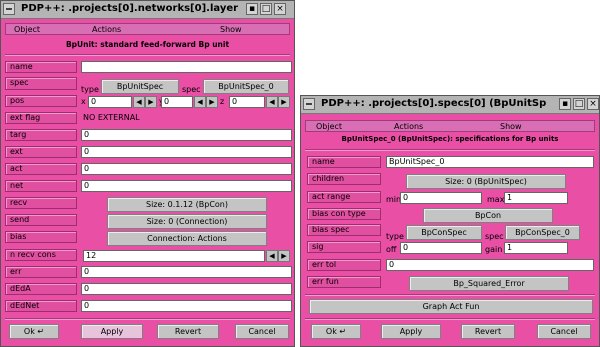  What do you see at coordinates (489, 283) in the screenshot?
I see `err-fun-button: Bp_Squared_Error` at bounding box center [489, 283].